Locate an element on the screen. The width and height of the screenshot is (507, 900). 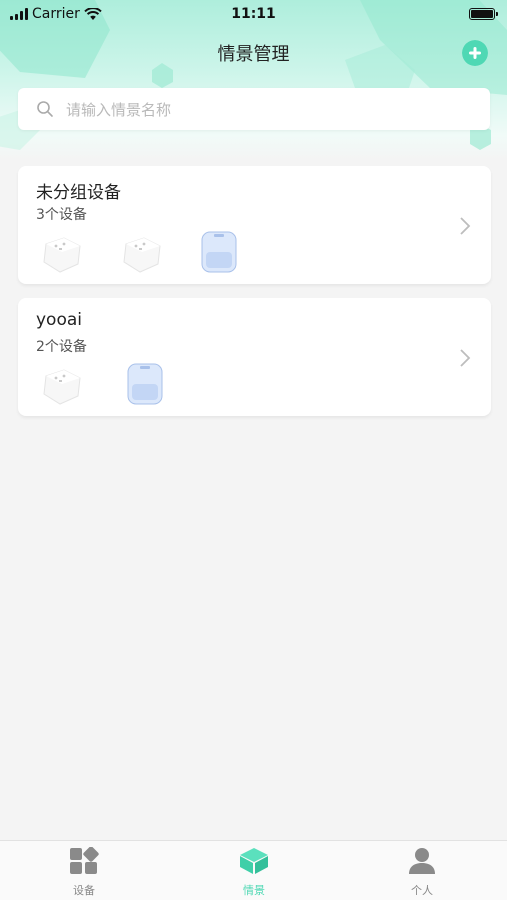
status-bar: Carrier 11:11 is located at coordinates (253, 14).